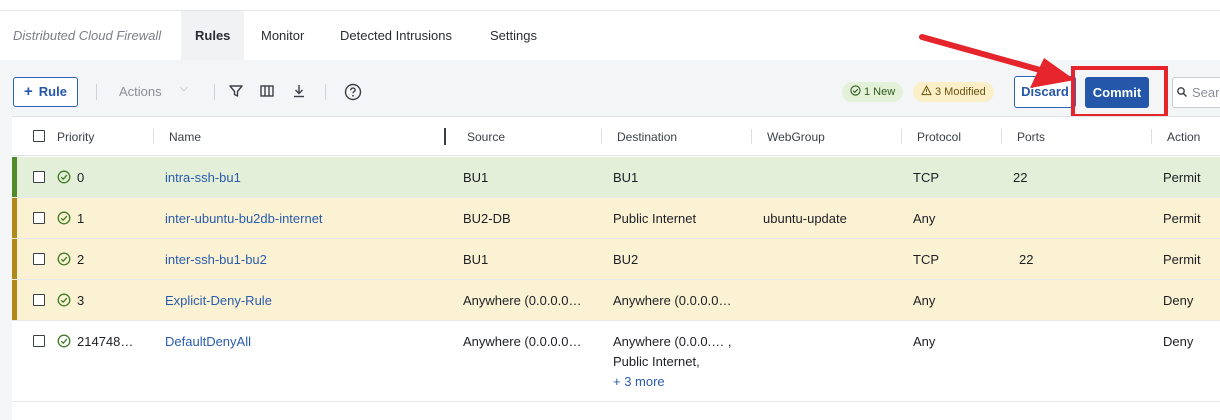 Image resolution: width=1220 pixels, height=420 pixels. I want to click on commit-highlight-box, so click(1119, 92).